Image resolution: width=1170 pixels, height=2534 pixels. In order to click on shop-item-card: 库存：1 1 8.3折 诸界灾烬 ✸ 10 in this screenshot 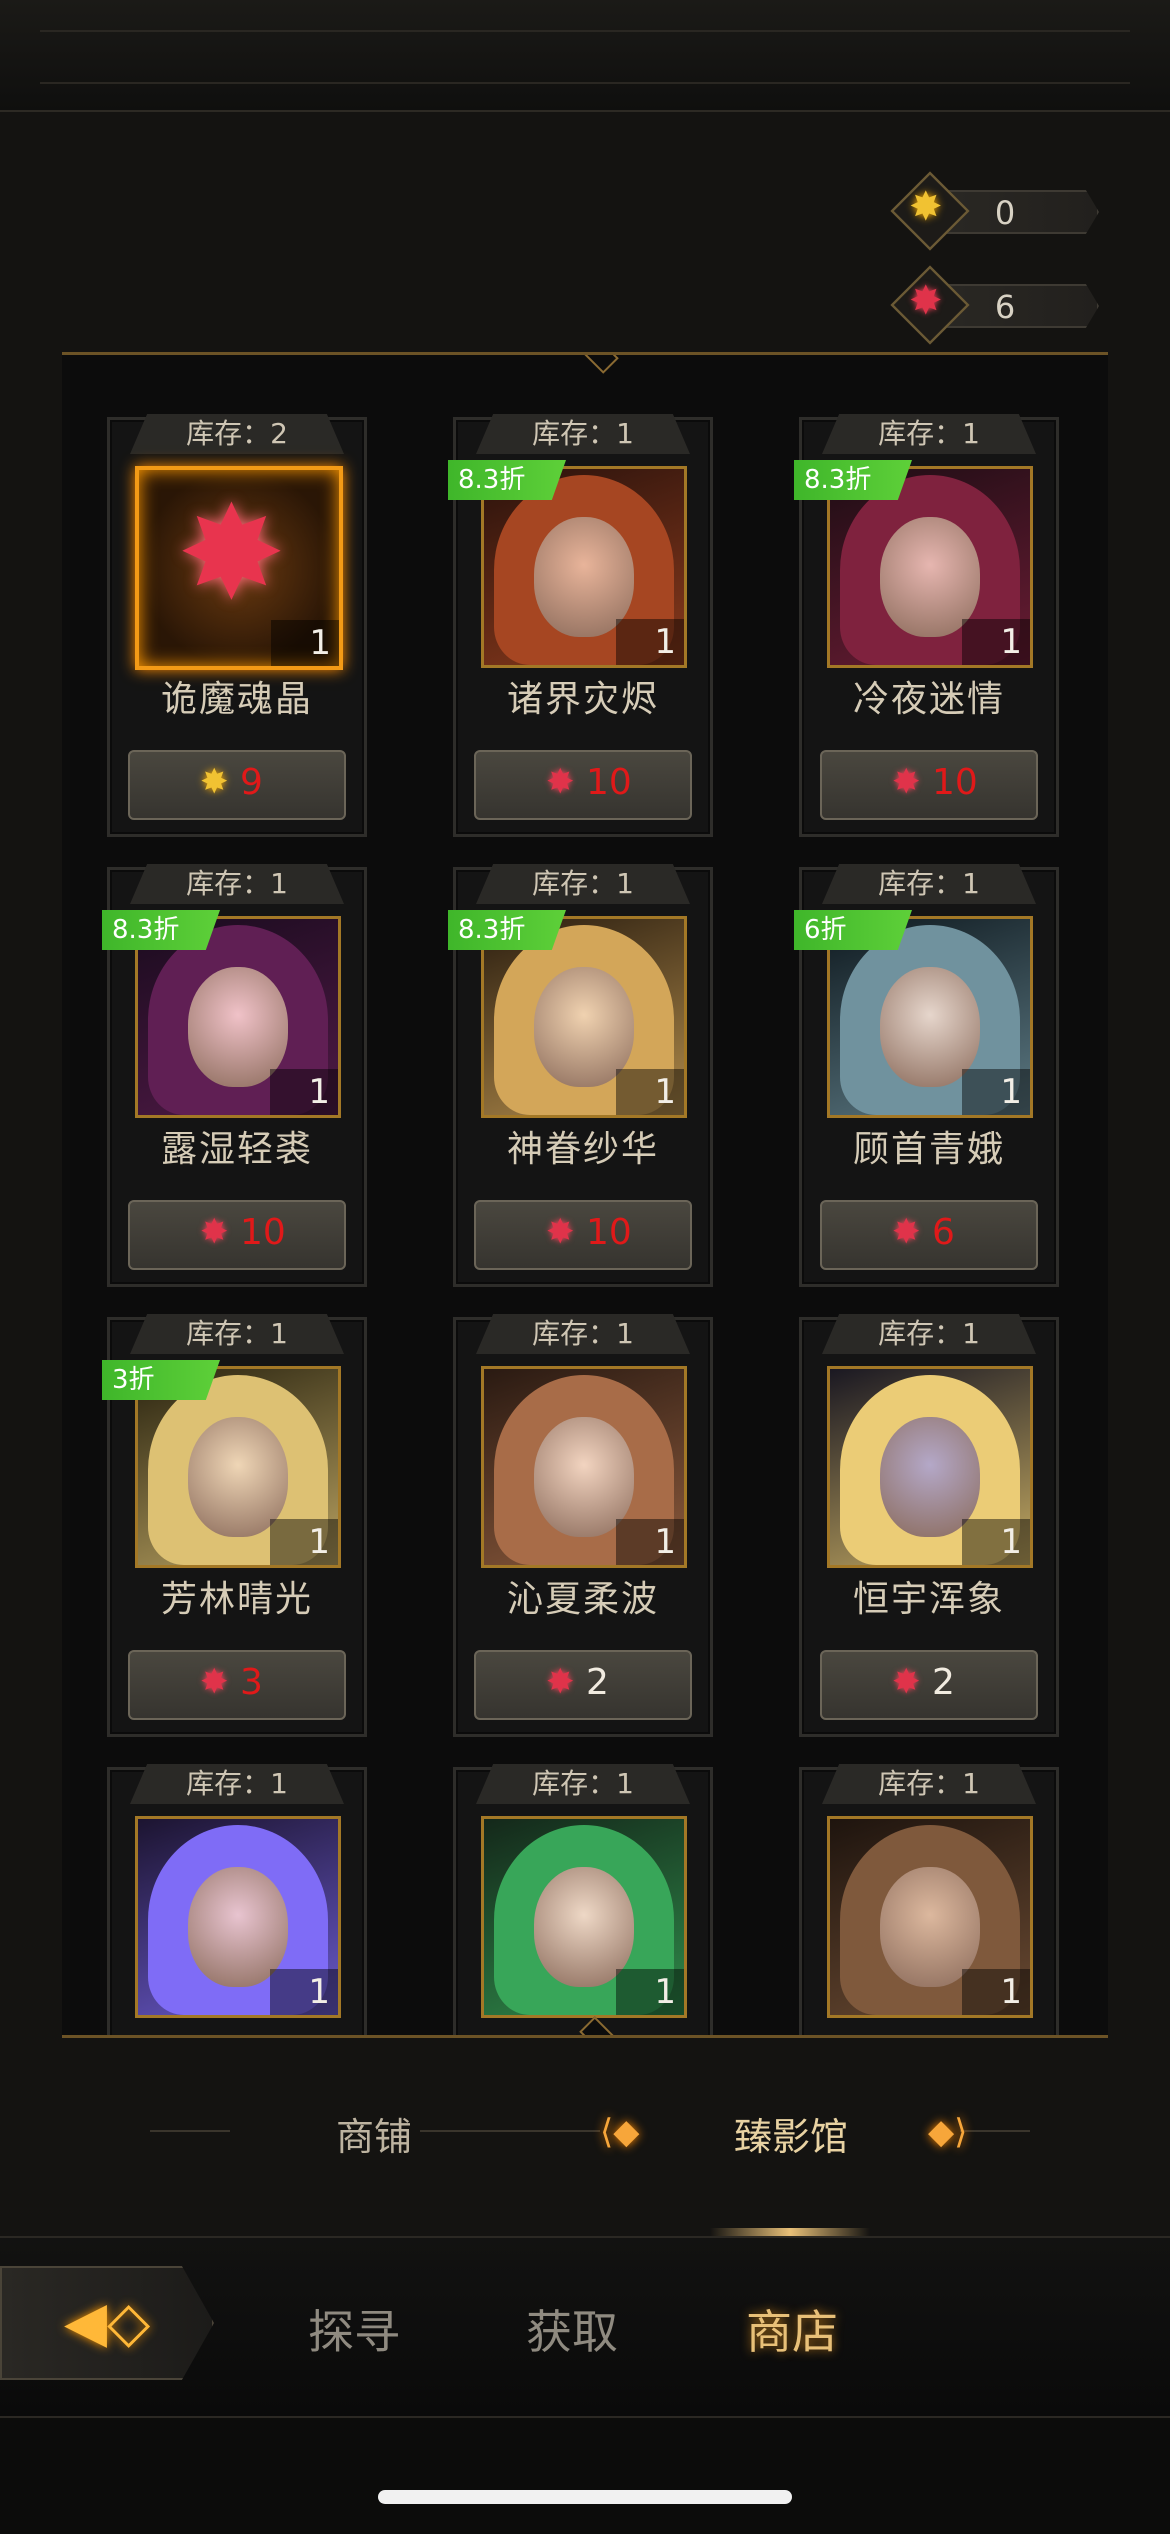, I will do `click(580, 625)`.